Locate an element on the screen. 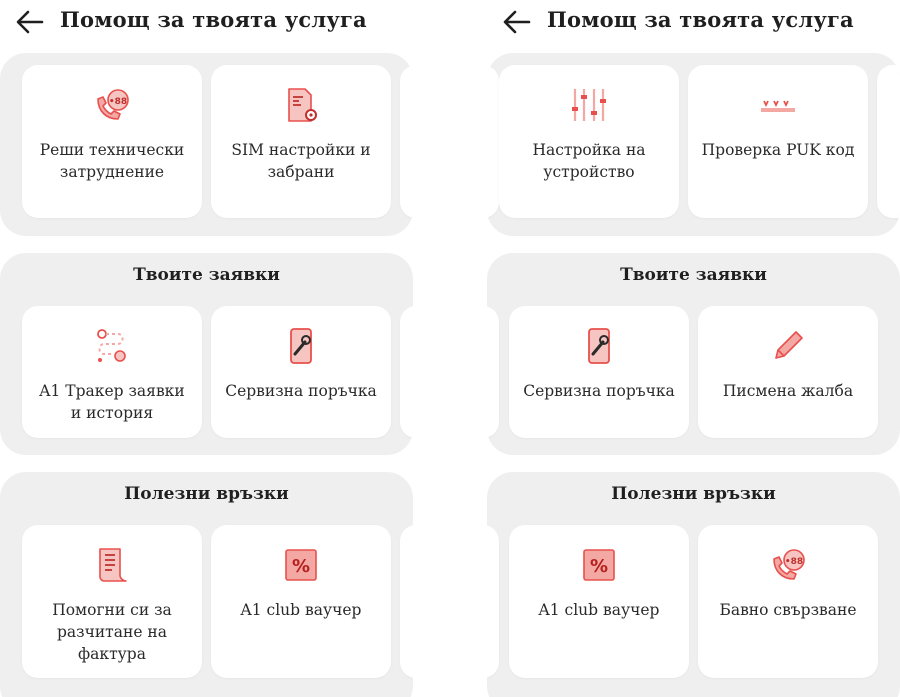  card-slow-connection: •88 Бавно свързване is located at coordinates (788, 601).